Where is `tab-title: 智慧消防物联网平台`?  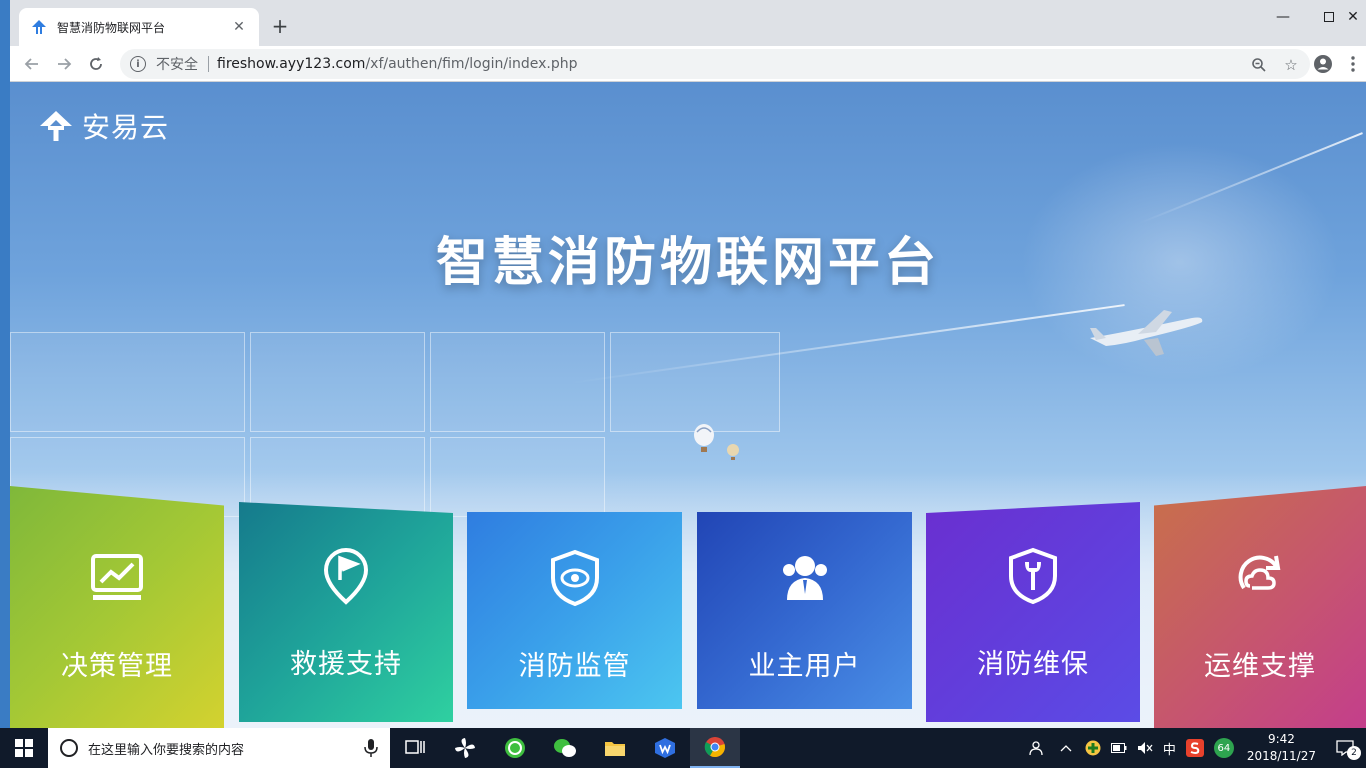 tab-title: 智慧消防物联网平台 is located at coordinates (111, 27).